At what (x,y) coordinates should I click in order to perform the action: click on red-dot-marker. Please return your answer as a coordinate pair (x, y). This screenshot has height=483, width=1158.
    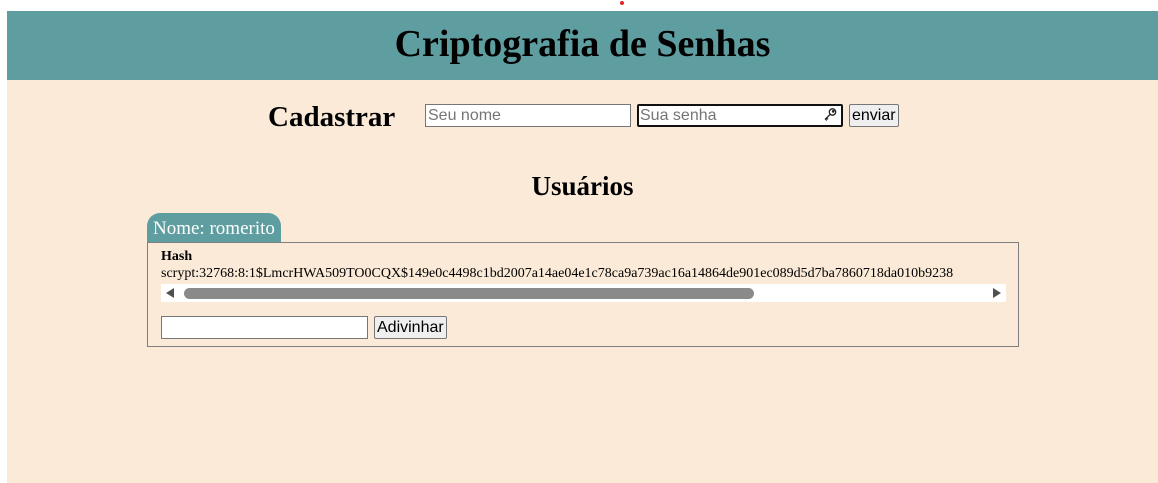
    Looking at the image, I should click on (622, 3).